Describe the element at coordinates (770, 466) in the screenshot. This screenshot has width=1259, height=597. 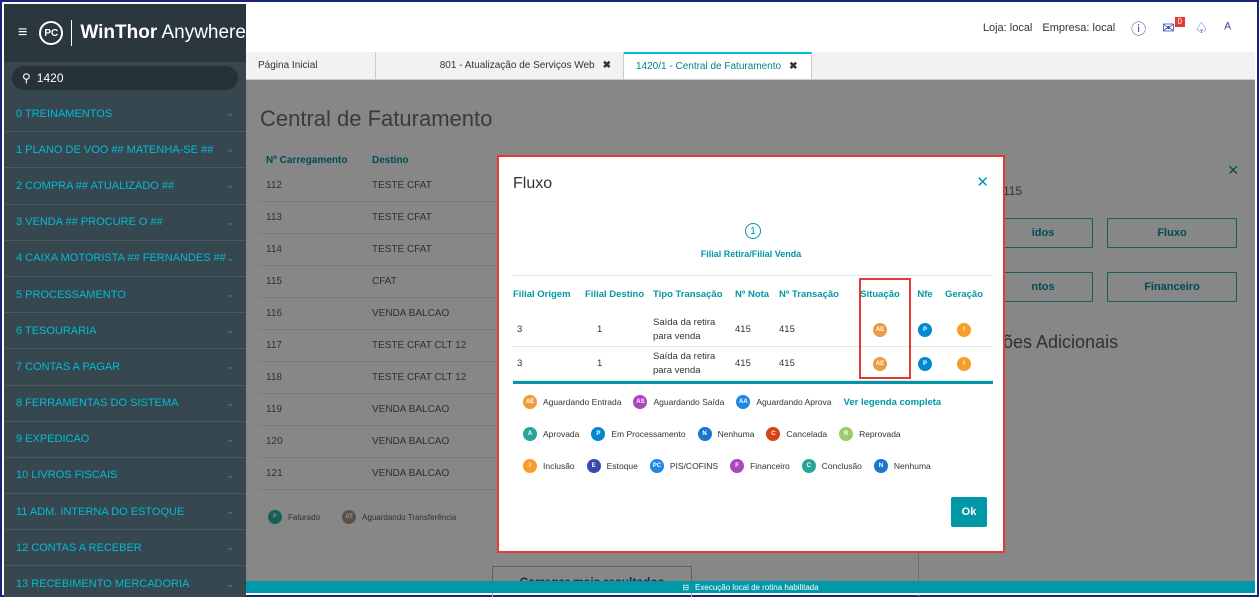
I see `legend-label: Financeiro` at that location.